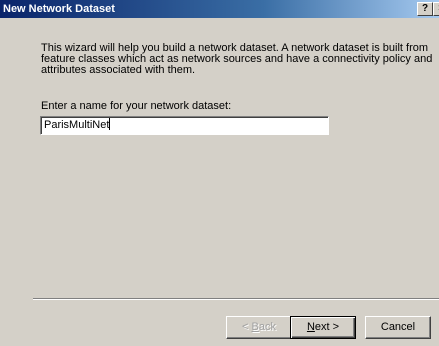 The width and height of the screenshot is (439, 346). What do you see at coordinates (310, 327) in the screenshot?
I see `next-button-accelerator: N` at bounding box center [310, 327].